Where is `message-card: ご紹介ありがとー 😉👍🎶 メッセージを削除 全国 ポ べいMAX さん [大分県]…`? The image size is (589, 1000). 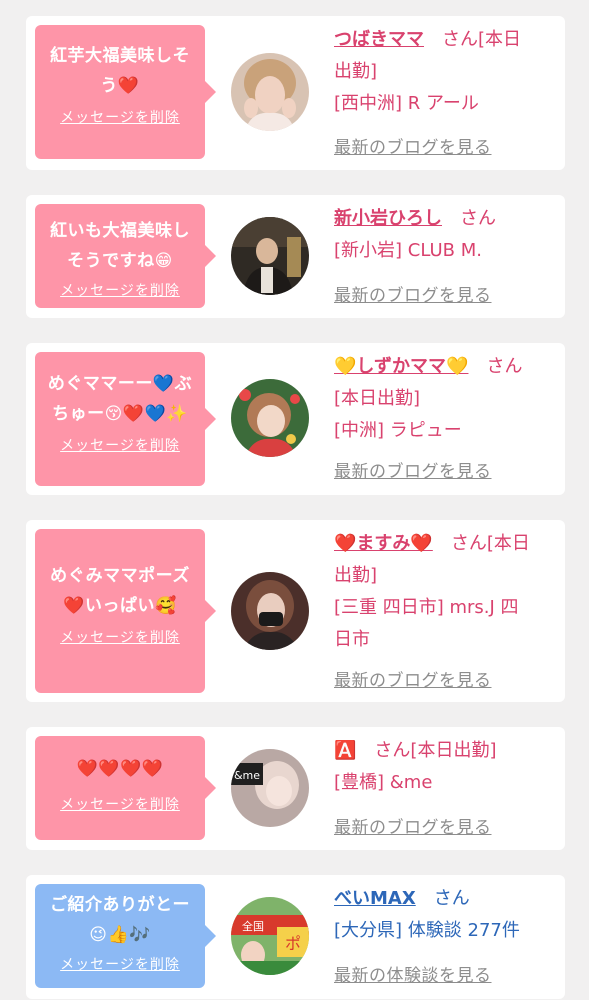 message-card: ご紹介ありがとー 😉👍🎶 メッセージを削除 全国 ポ べいMAX さん [大分県]… is located at coordinates (295, 937).